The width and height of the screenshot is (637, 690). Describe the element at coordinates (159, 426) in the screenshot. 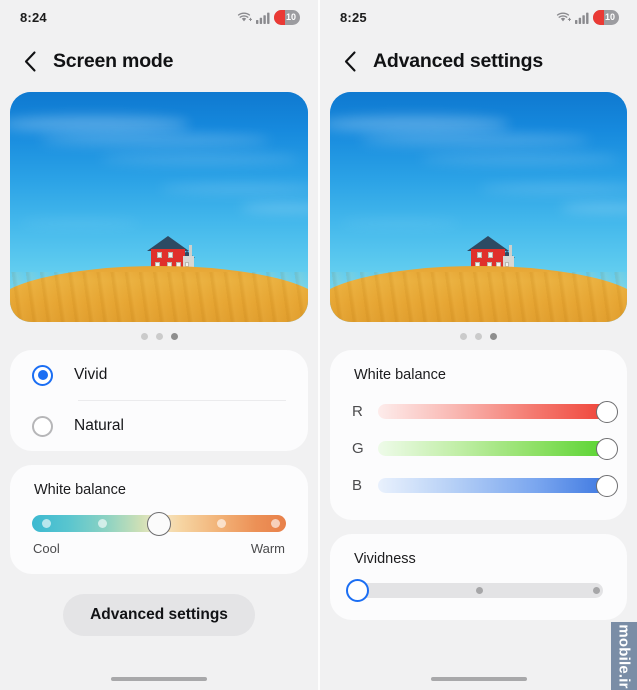

I see `option-row-natural: Natural` at that location.